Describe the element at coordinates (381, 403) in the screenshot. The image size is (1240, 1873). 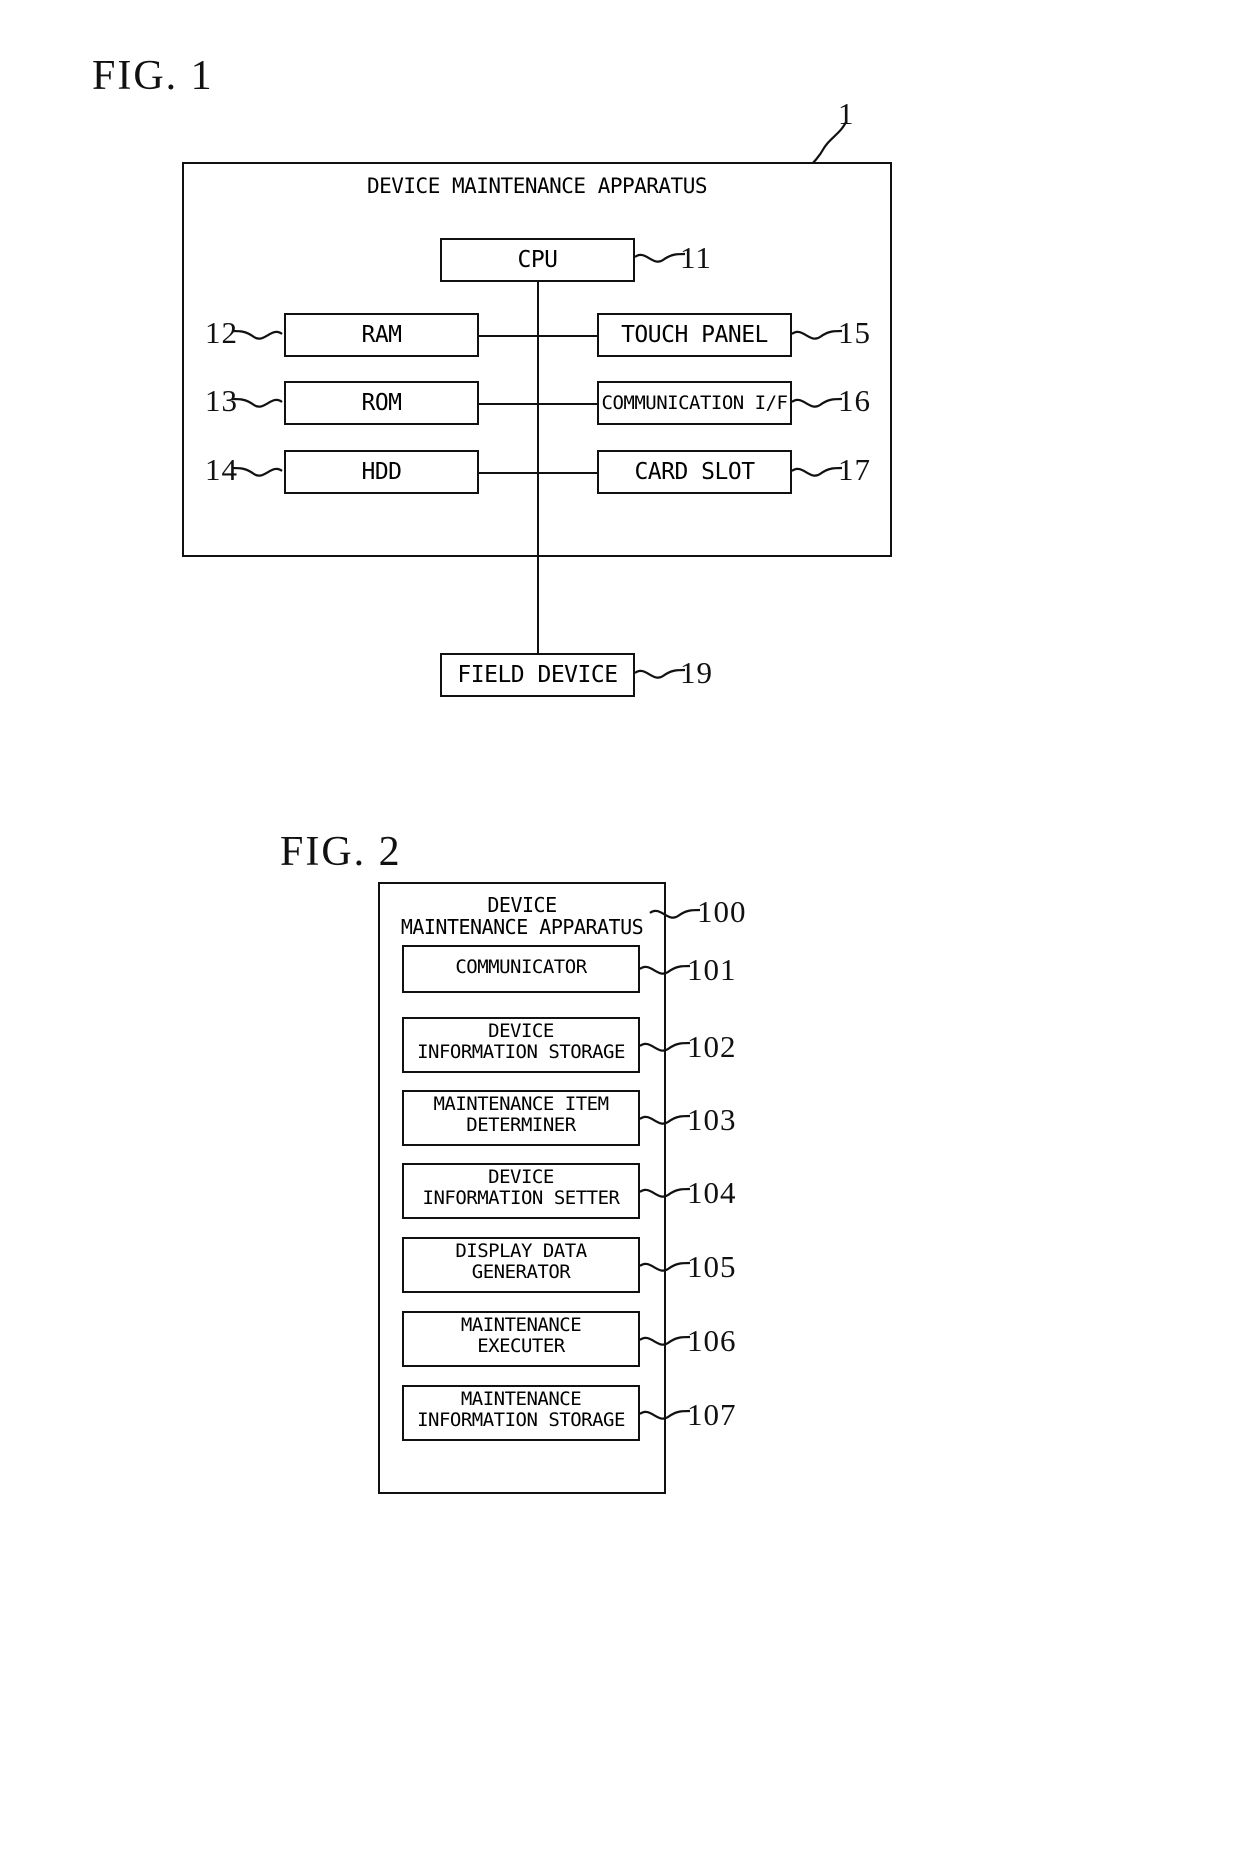
I see `block-rom-label: ROM` at that location.